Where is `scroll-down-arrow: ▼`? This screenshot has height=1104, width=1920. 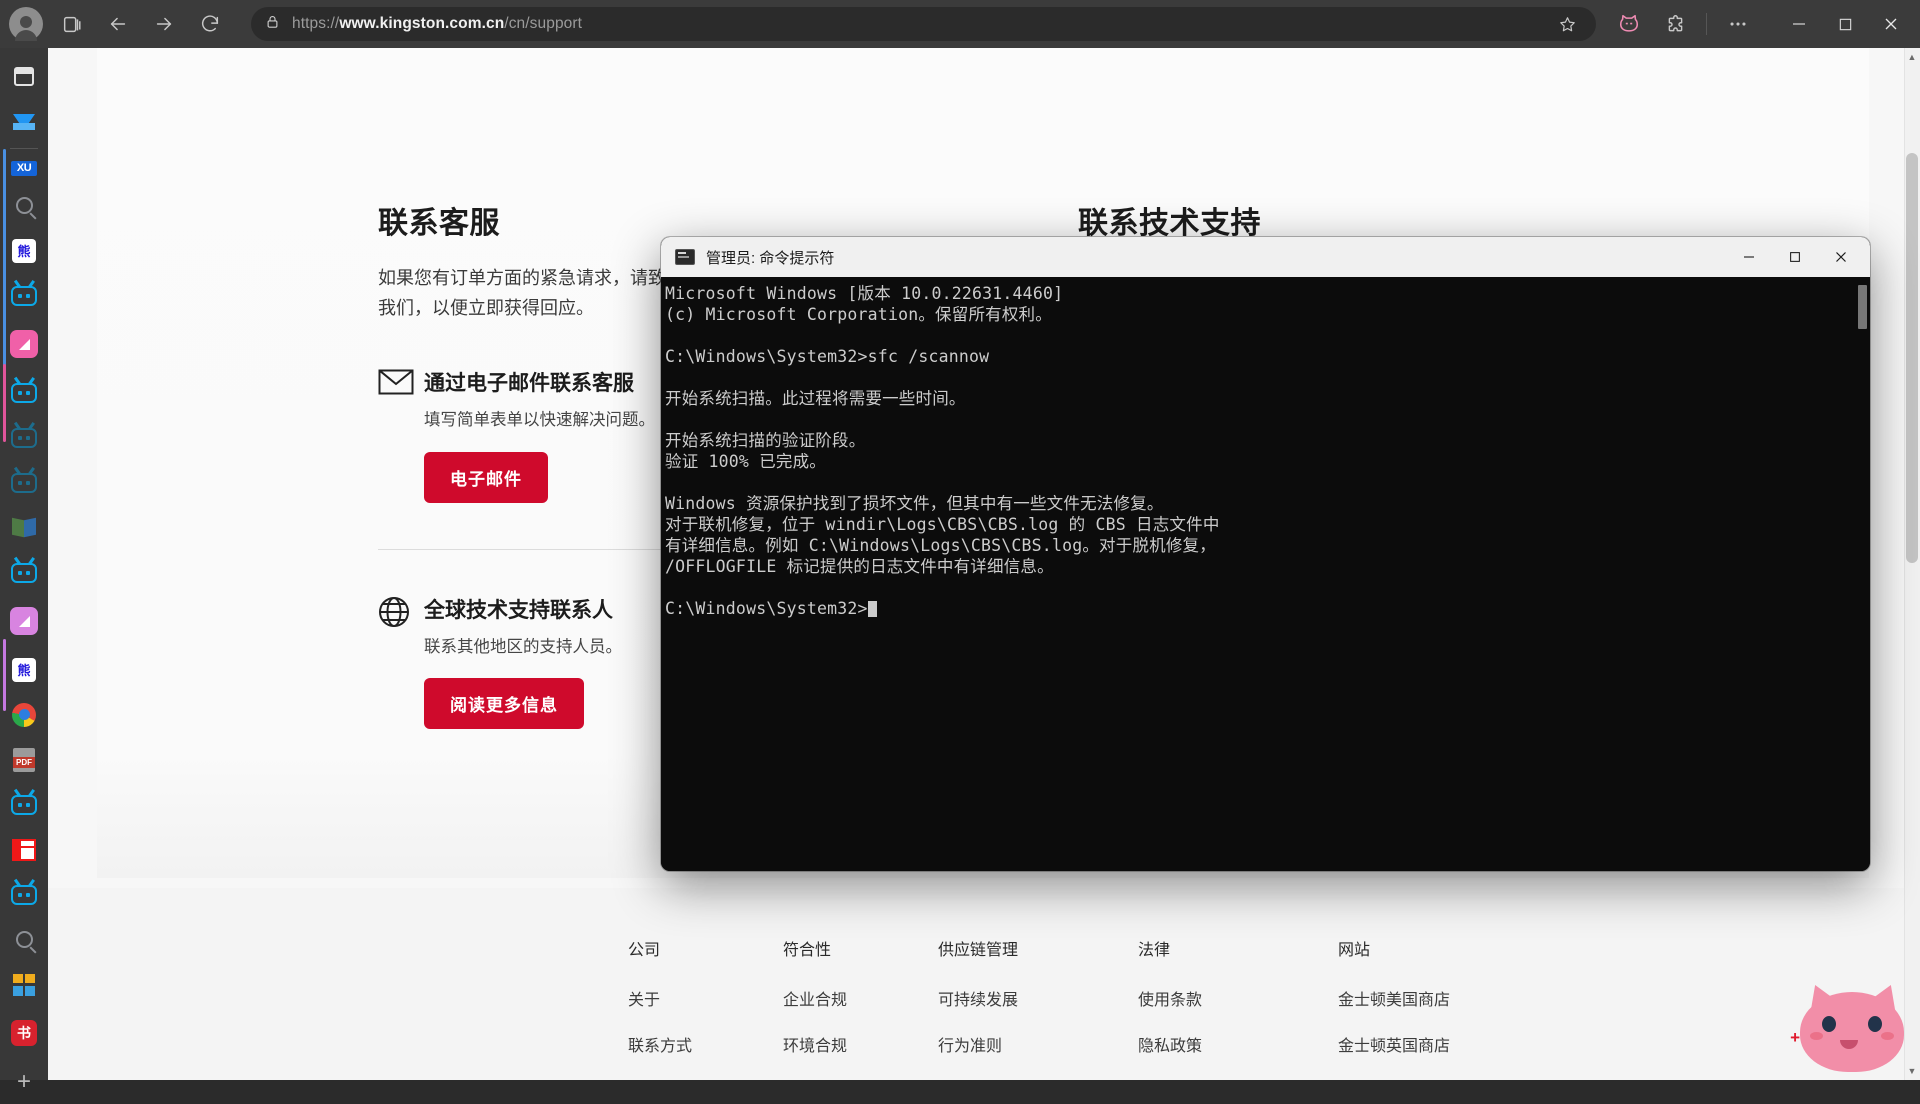 scroll-down-arrow: ▼ is located at coordinates (1912, 1071).